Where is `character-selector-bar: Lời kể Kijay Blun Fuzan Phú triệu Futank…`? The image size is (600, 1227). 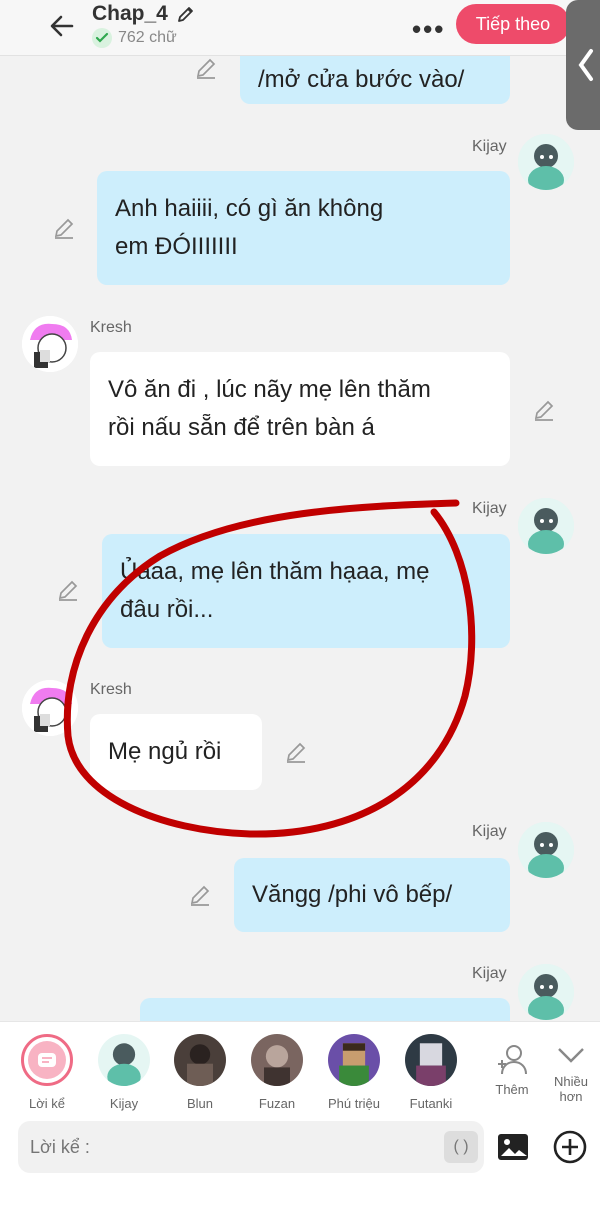
character-selector-bar: Lời kể Kijay Blun Fuzan Phú triệu Futank… is located at coordinates (300, 1069).